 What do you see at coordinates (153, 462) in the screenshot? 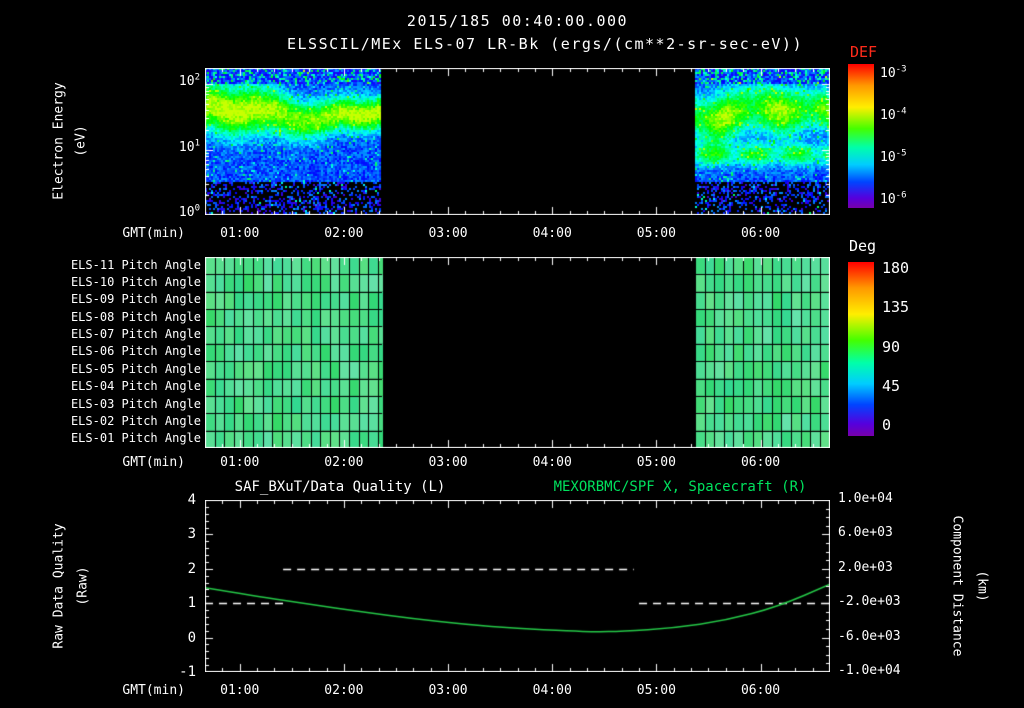
I see `gmt-label-pitch: GMT(min)` at bounding box center [153, 462].